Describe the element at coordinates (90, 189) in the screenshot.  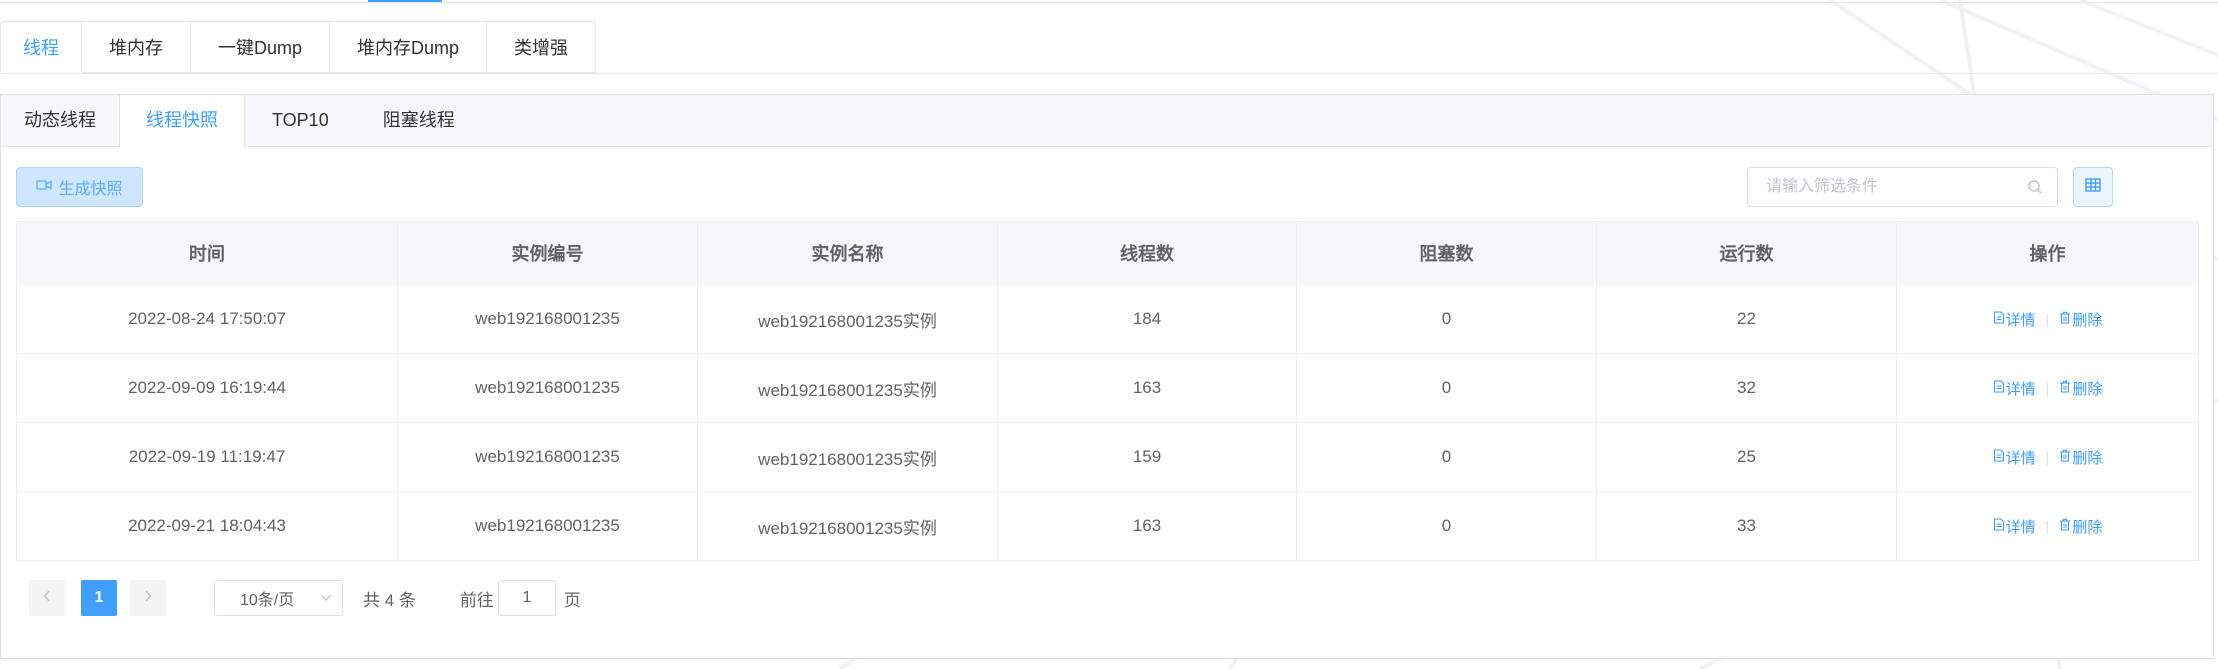
I see `generate-snapshot-label: 生成快照` at that location.